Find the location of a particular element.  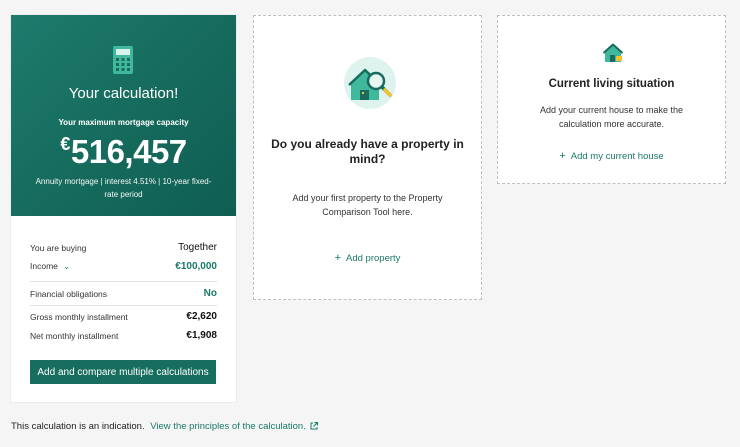

mortgage-amount: €516,457 is located at coordinates (123, 152).